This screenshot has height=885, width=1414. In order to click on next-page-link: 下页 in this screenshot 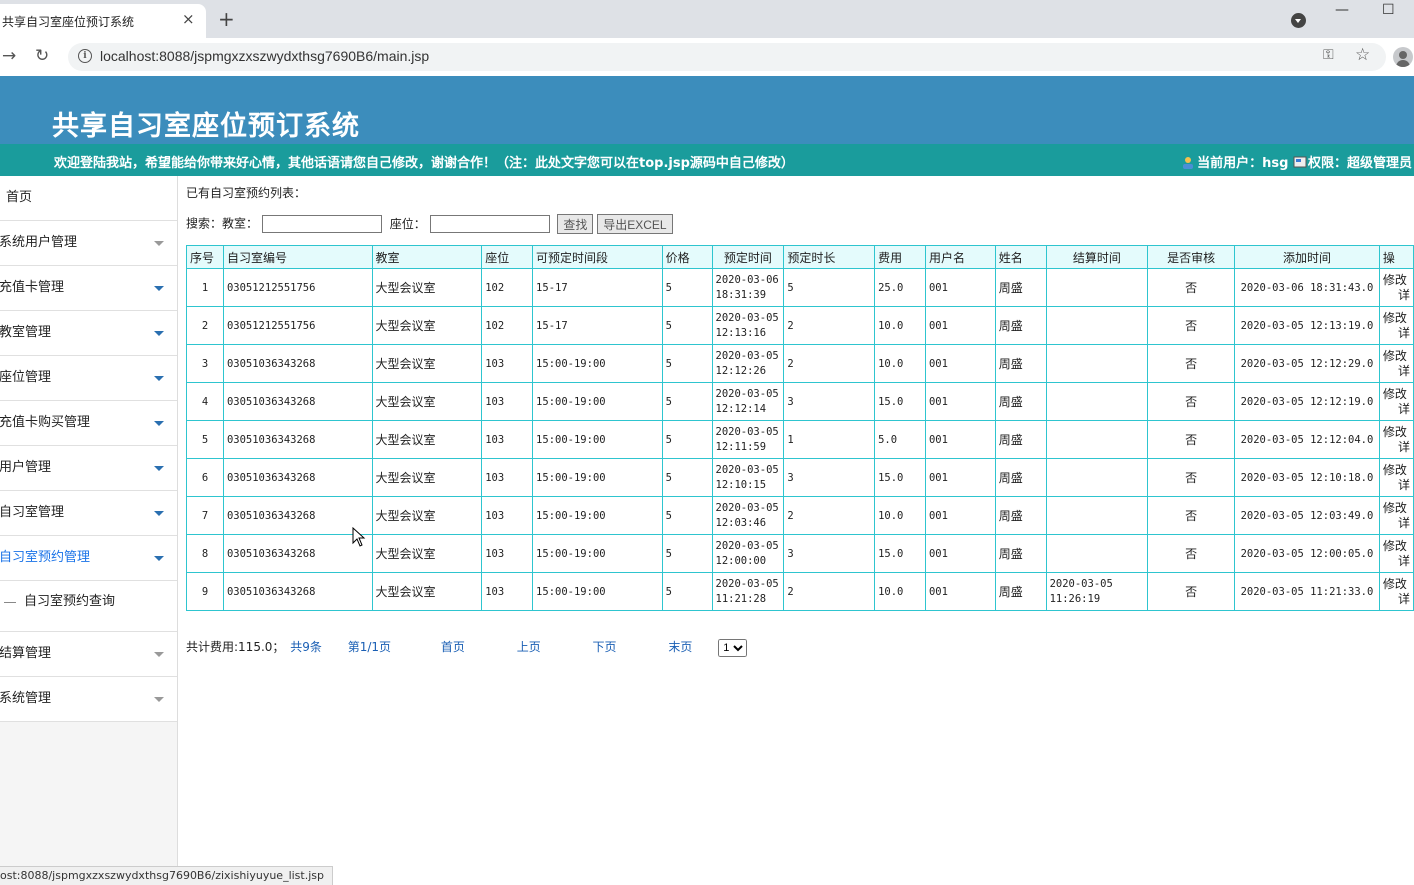, I will do `click(605, 647)`.